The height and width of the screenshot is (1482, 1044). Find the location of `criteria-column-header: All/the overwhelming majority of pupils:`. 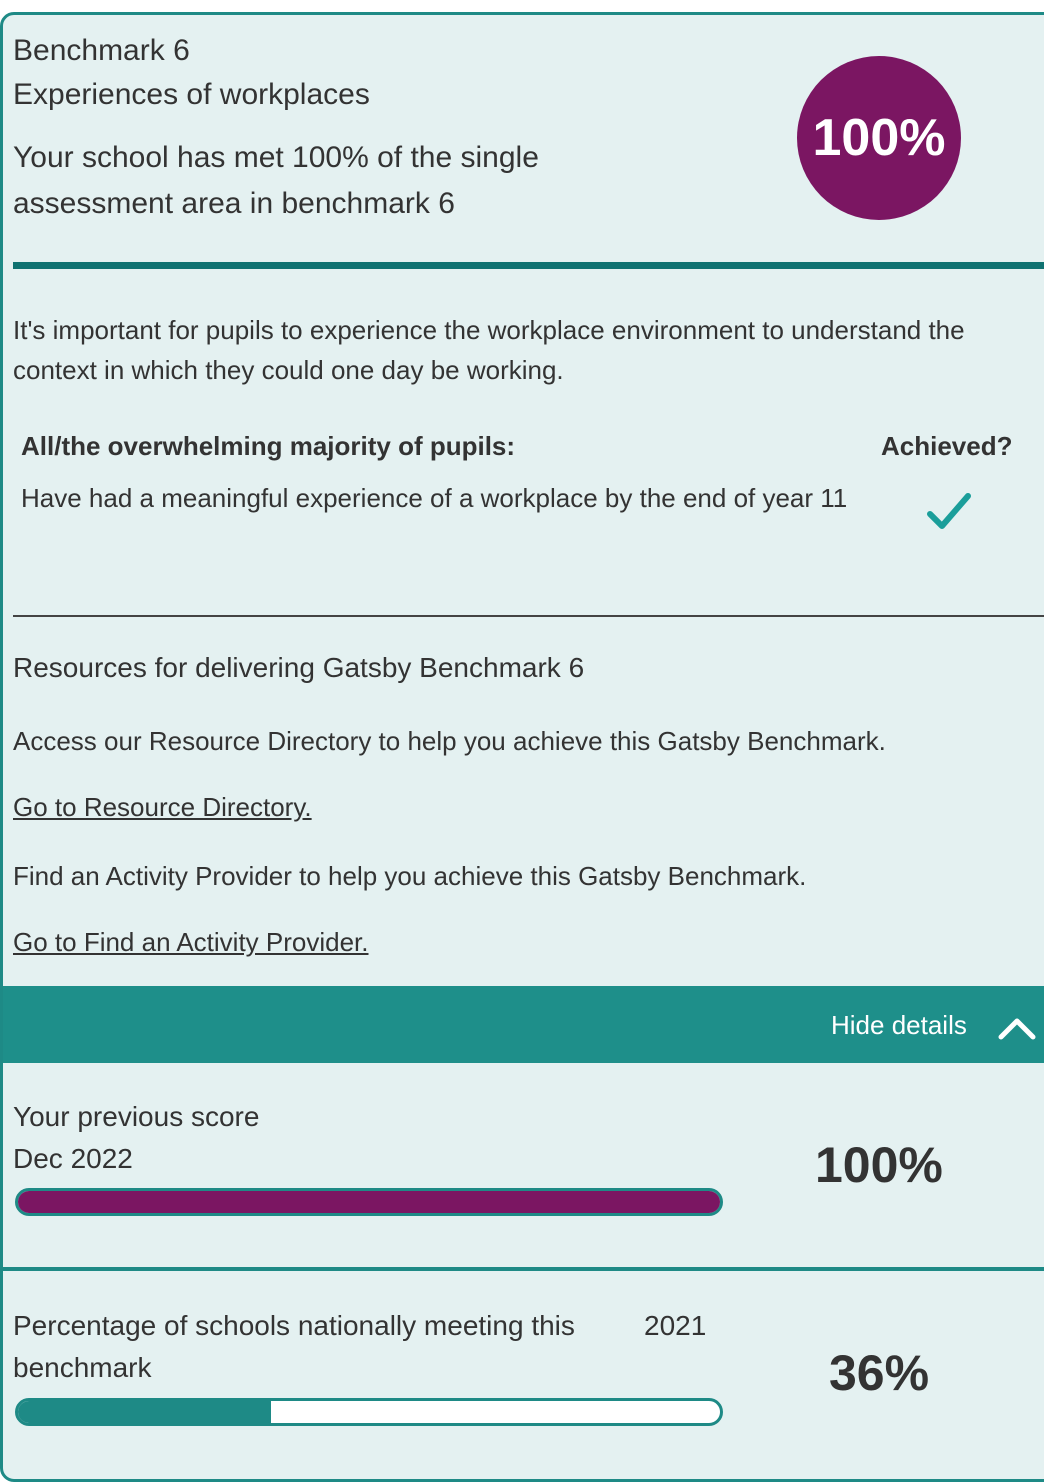

criteria-column-header: All/the overwhelming majority of pupils: is located at coordinates (268, 446).